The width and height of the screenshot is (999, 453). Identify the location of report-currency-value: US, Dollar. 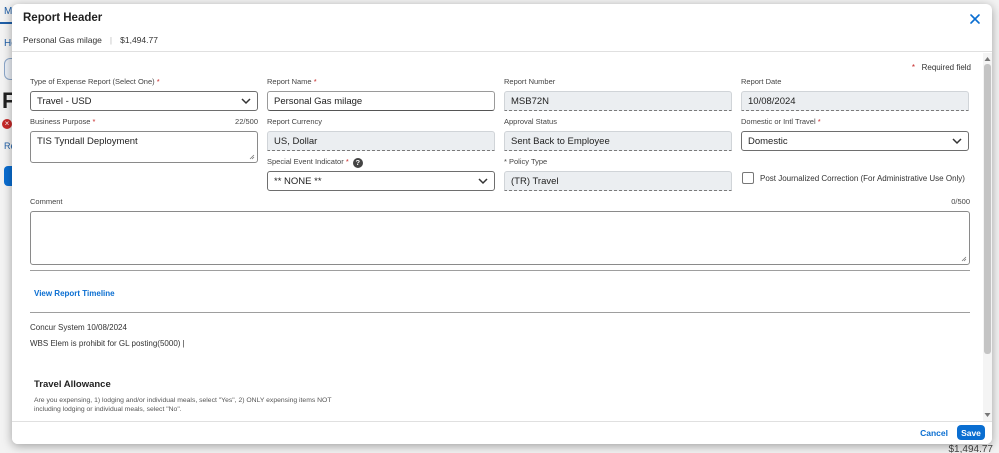
(296, 141).